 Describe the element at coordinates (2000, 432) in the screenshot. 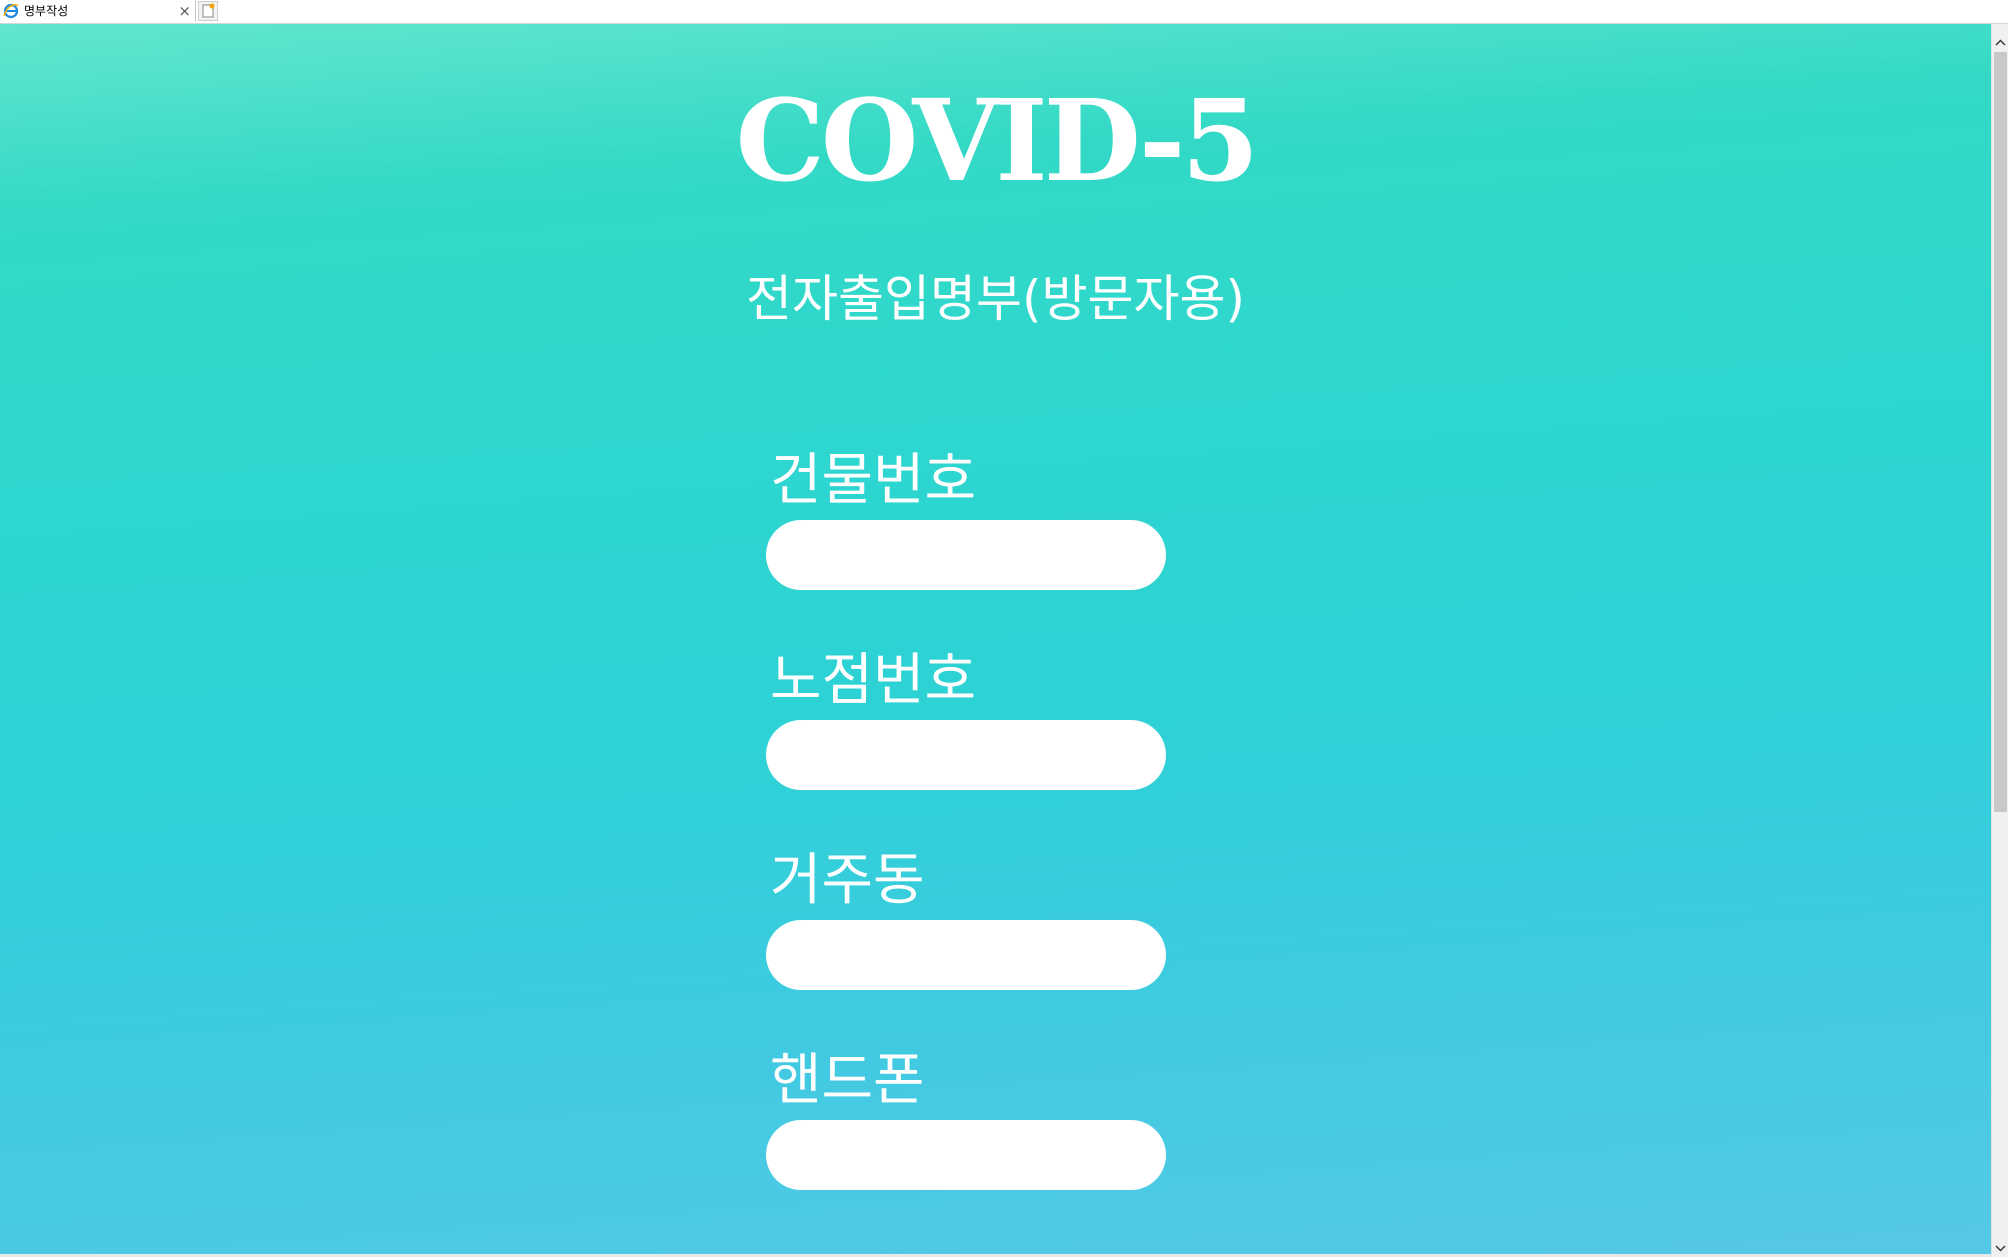

I see `scrollbar-thumb` at that location.